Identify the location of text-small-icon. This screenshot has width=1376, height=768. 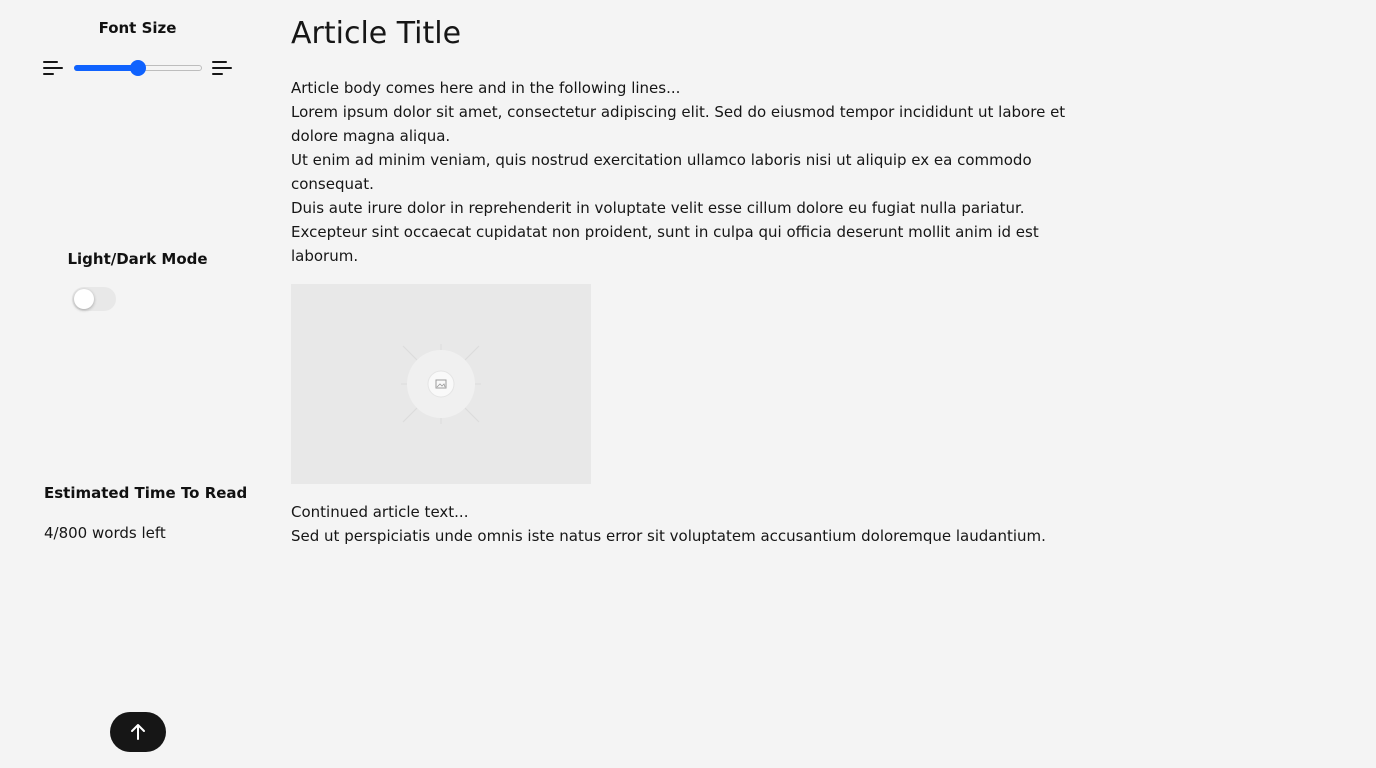
(53, 68).